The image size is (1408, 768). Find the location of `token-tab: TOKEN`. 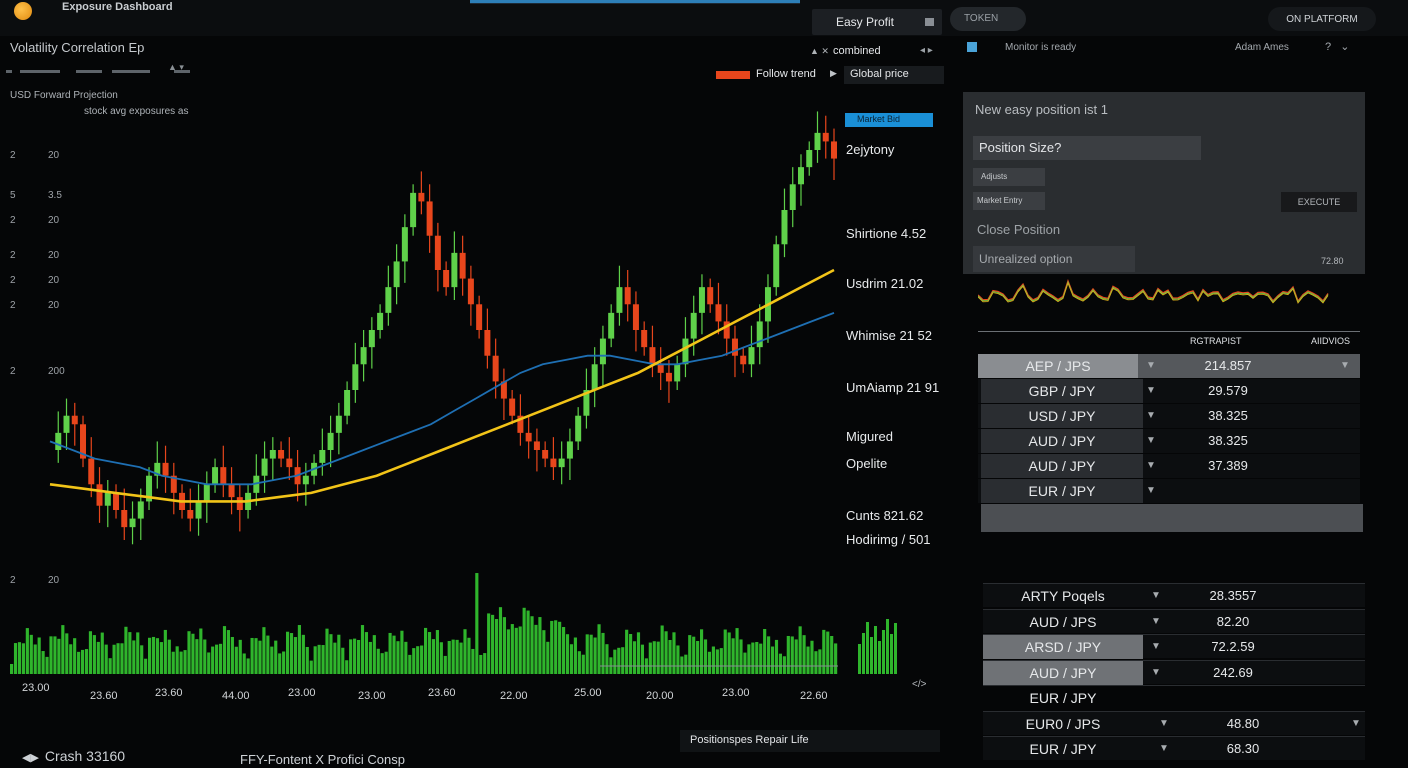

token-tab: TOKEN is located at coordinates (988, 19).